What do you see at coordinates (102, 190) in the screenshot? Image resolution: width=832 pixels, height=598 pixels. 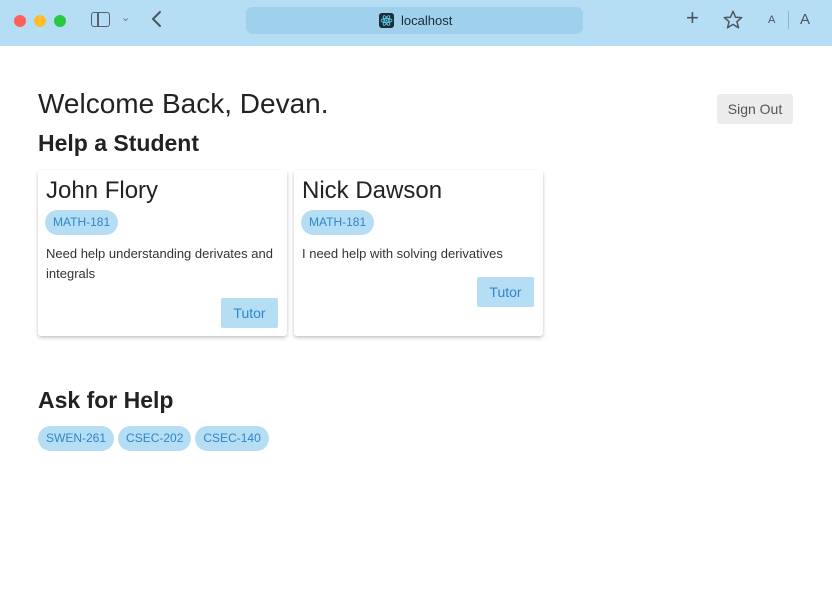 I see `student-name: John Flory` at bounding box center [102, 190].